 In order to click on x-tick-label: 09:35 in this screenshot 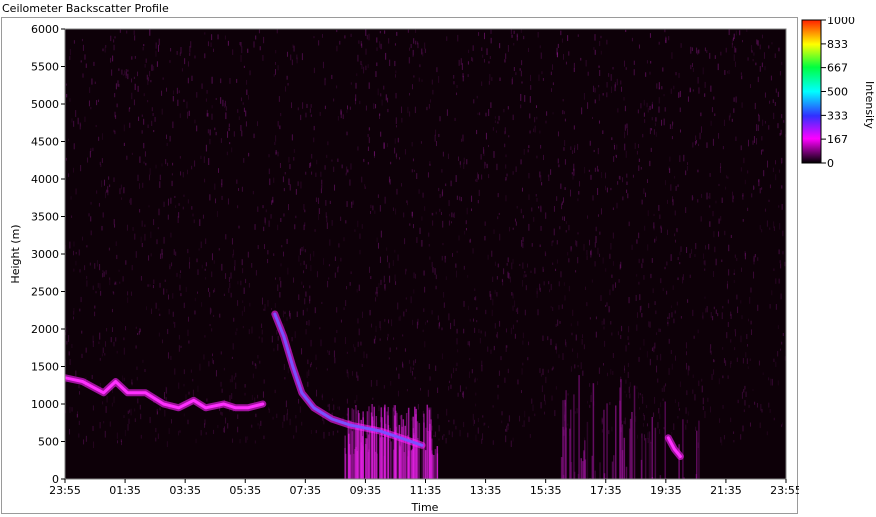, I will do `click(366, 490)`.